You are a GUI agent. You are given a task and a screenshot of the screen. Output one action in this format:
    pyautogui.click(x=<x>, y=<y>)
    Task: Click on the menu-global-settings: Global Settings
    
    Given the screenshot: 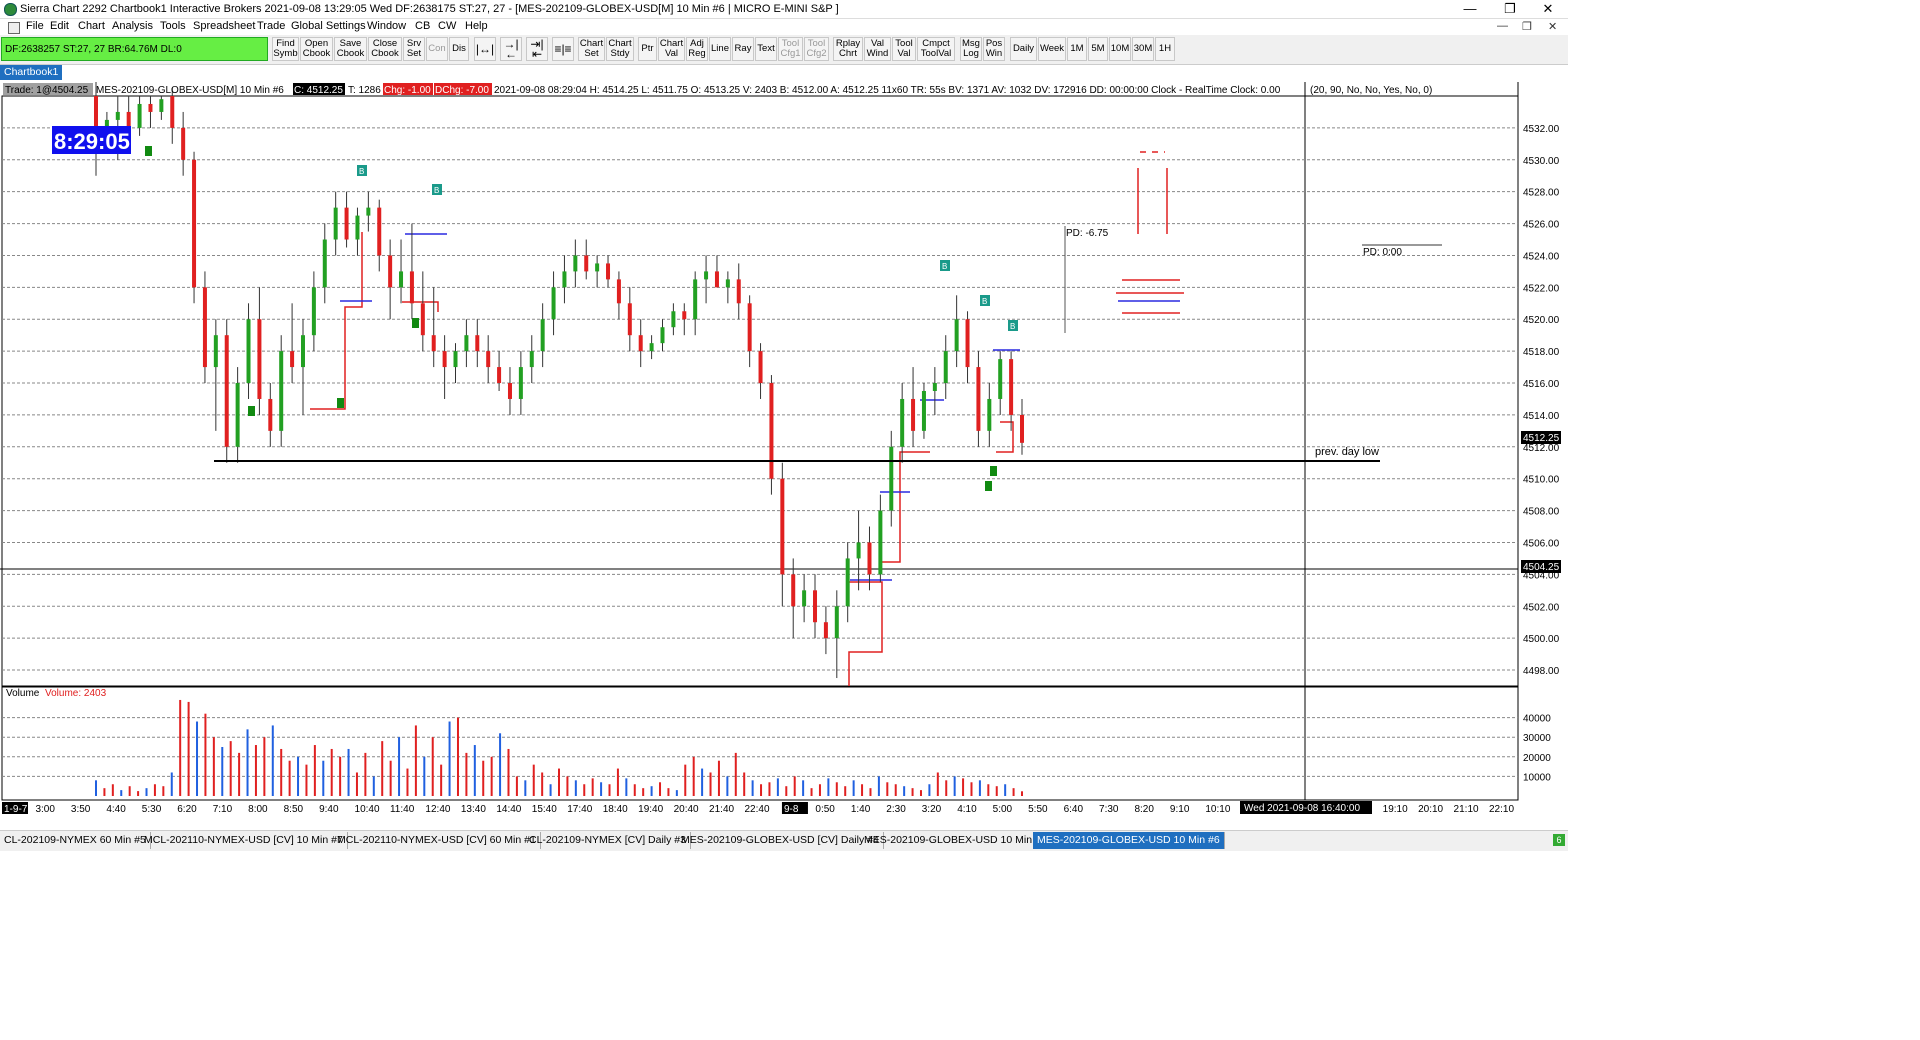 What is the action you would take?
    pyautogui.click(x=328, y=26)
    